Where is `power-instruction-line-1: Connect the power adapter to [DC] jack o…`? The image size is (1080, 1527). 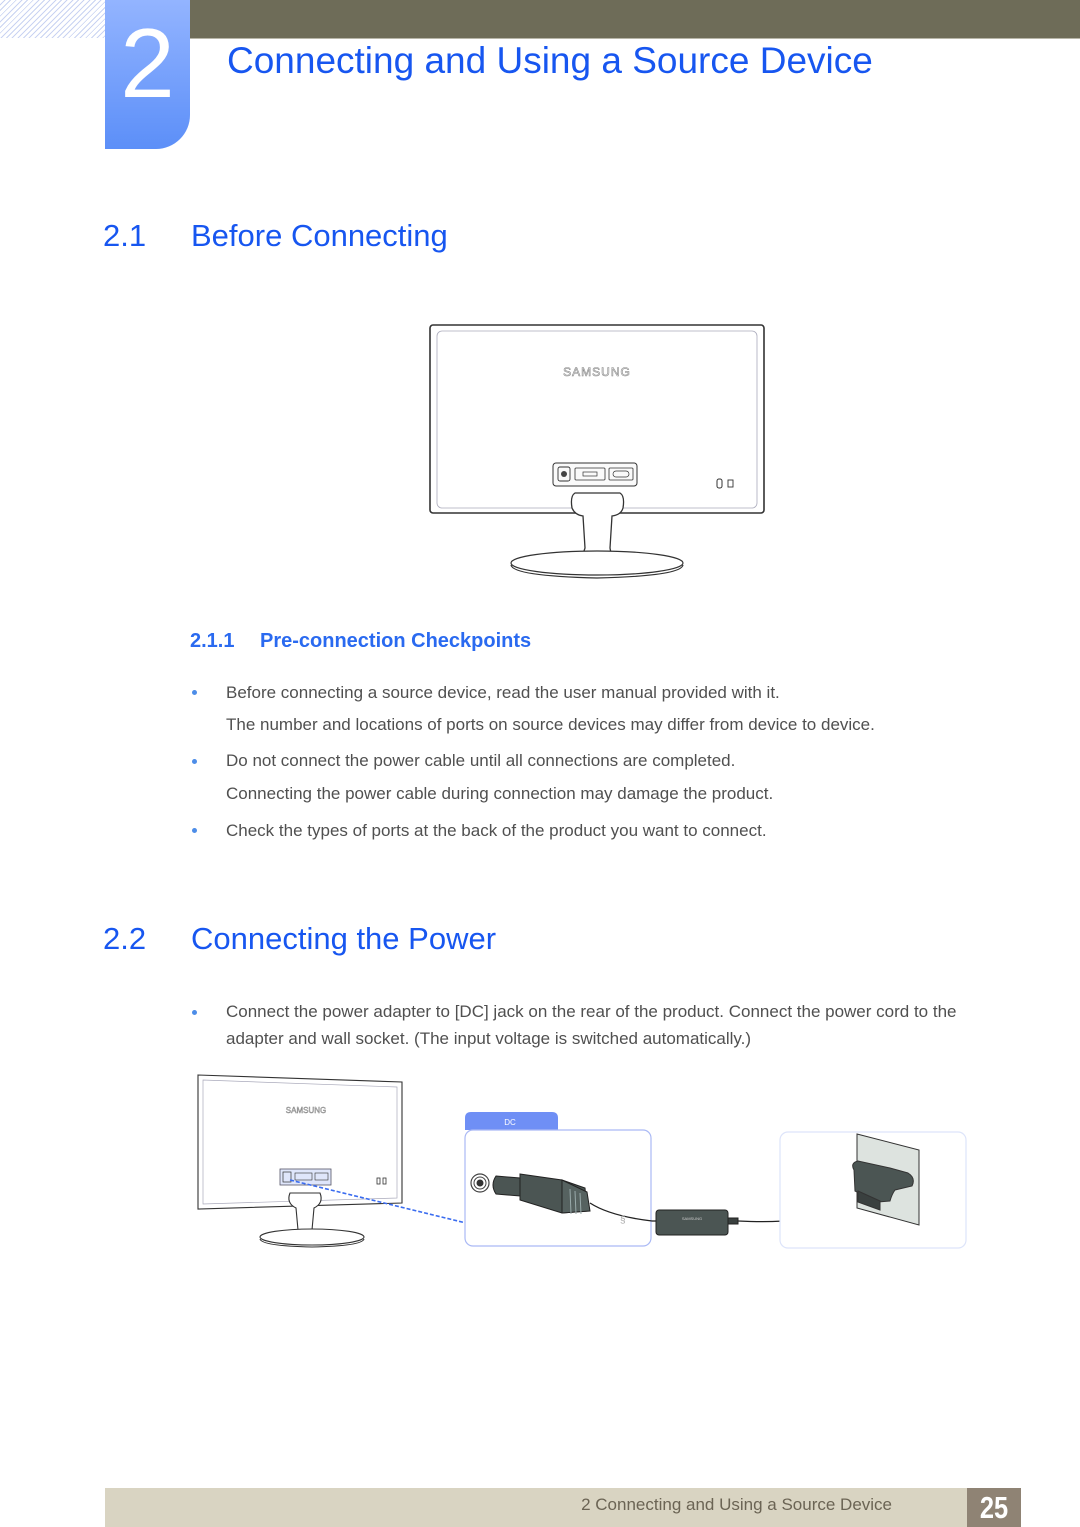
power-instruction-line-1: Connect the power adapter to [DC] jack o… is located at coordinates (591, 1011).